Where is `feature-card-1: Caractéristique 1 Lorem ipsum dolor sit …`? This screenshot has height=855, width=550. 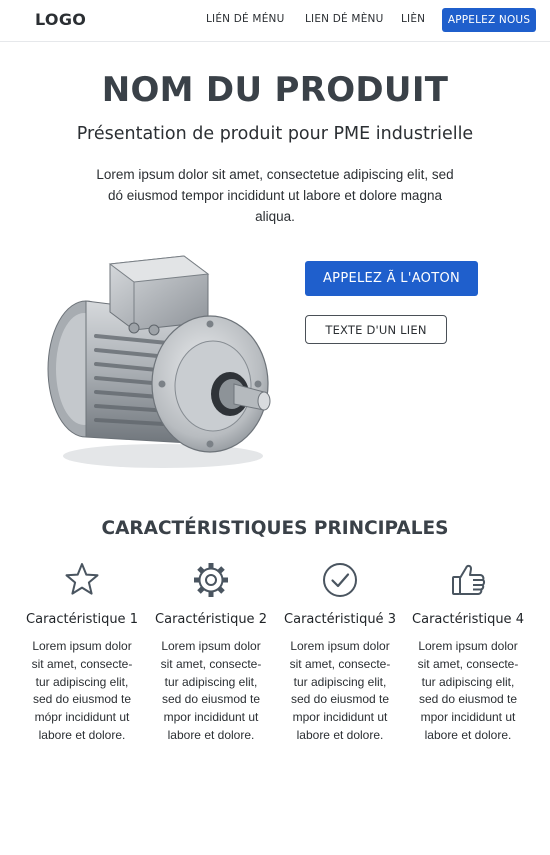
feature-card-1: Caractéristique 1 Lorem ipsum dolor sit … is located at coordinates (82, 652).